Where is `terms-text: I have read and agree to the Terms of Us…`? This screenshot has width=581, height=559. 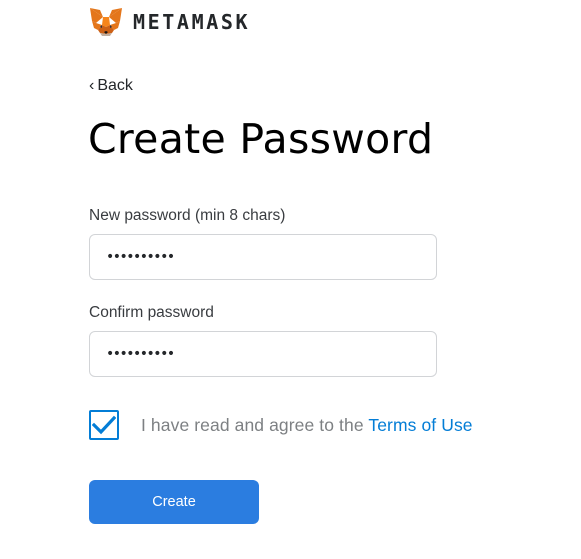 terms-text: I have read and agree to the Terms of Us… is located at coordinates (307, 425).